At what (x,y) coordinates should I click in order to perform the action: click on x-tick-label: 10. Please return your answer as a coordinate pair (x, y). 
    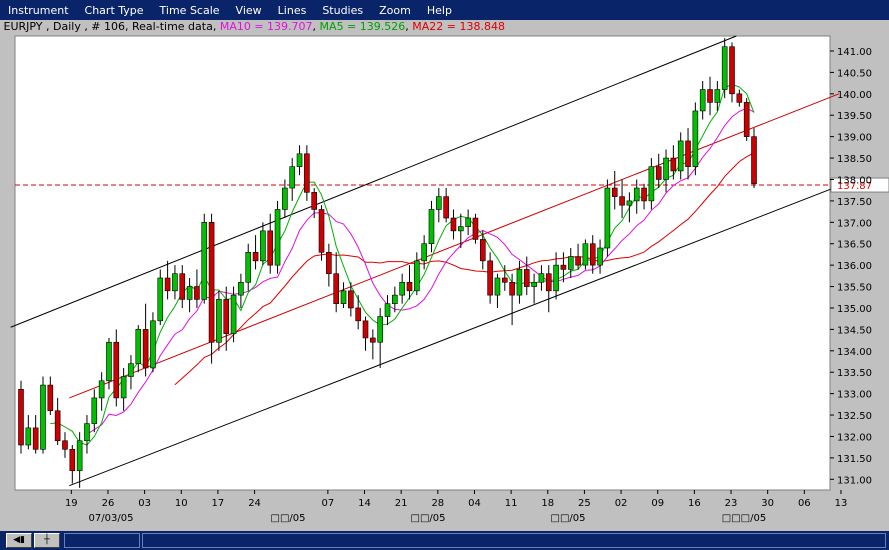
    Looking at the image, I should click on (181, 503).